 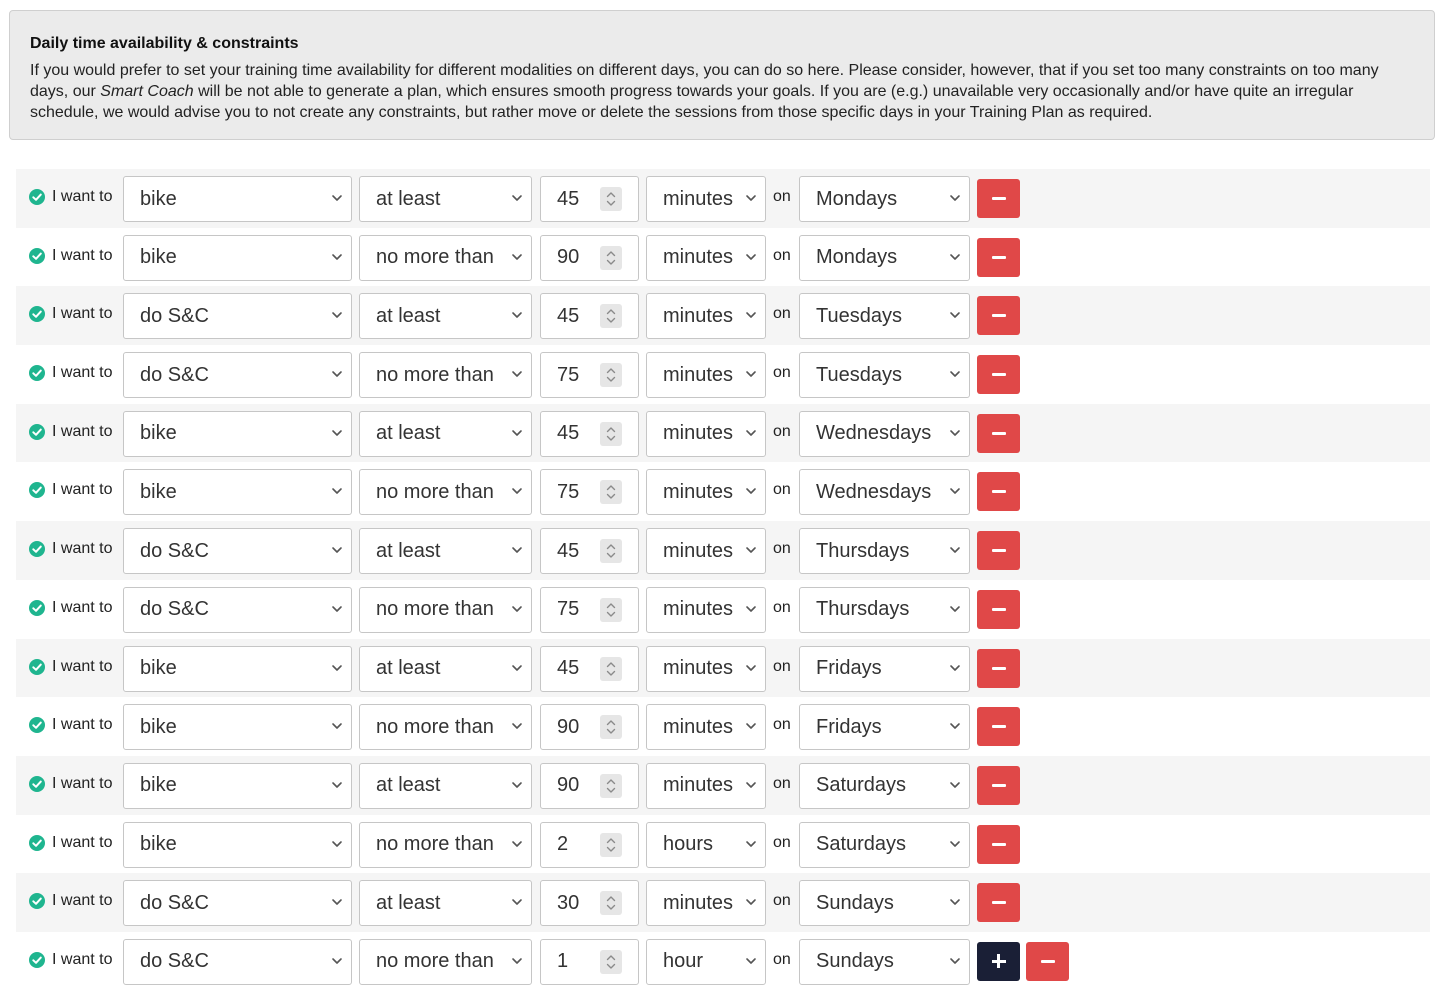 I want to click on amount-input: 30, so click(x=589, y=903).